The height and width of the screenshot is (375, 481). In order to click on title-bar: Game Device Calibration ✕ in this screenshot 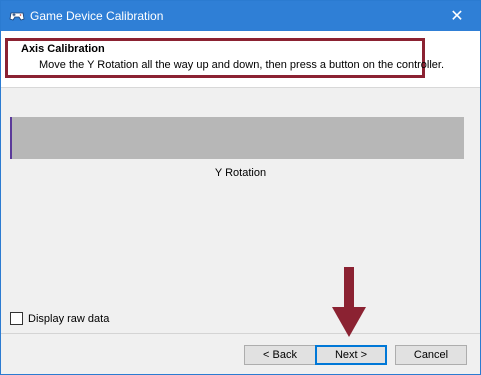, I will do `click(240, 16)`.